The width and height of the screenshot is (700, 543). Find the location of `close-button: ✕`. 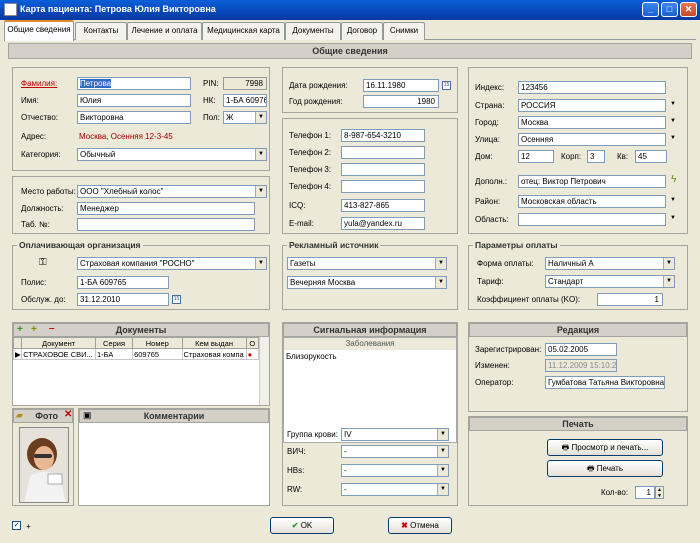

close-button: ✕ is located at coordinates (688, 9).